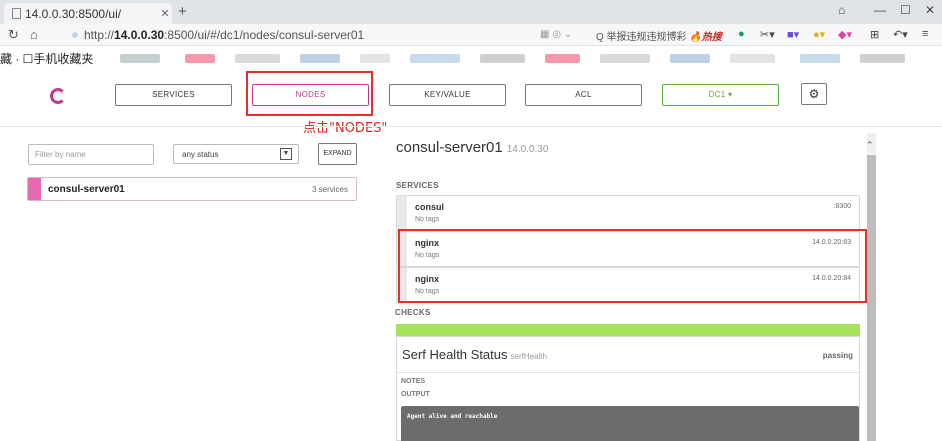  Describe the element at coordinates (73, 13) in the screenshot. I see `tab-title: 14.0.0.30:8500/ui/` at that location.